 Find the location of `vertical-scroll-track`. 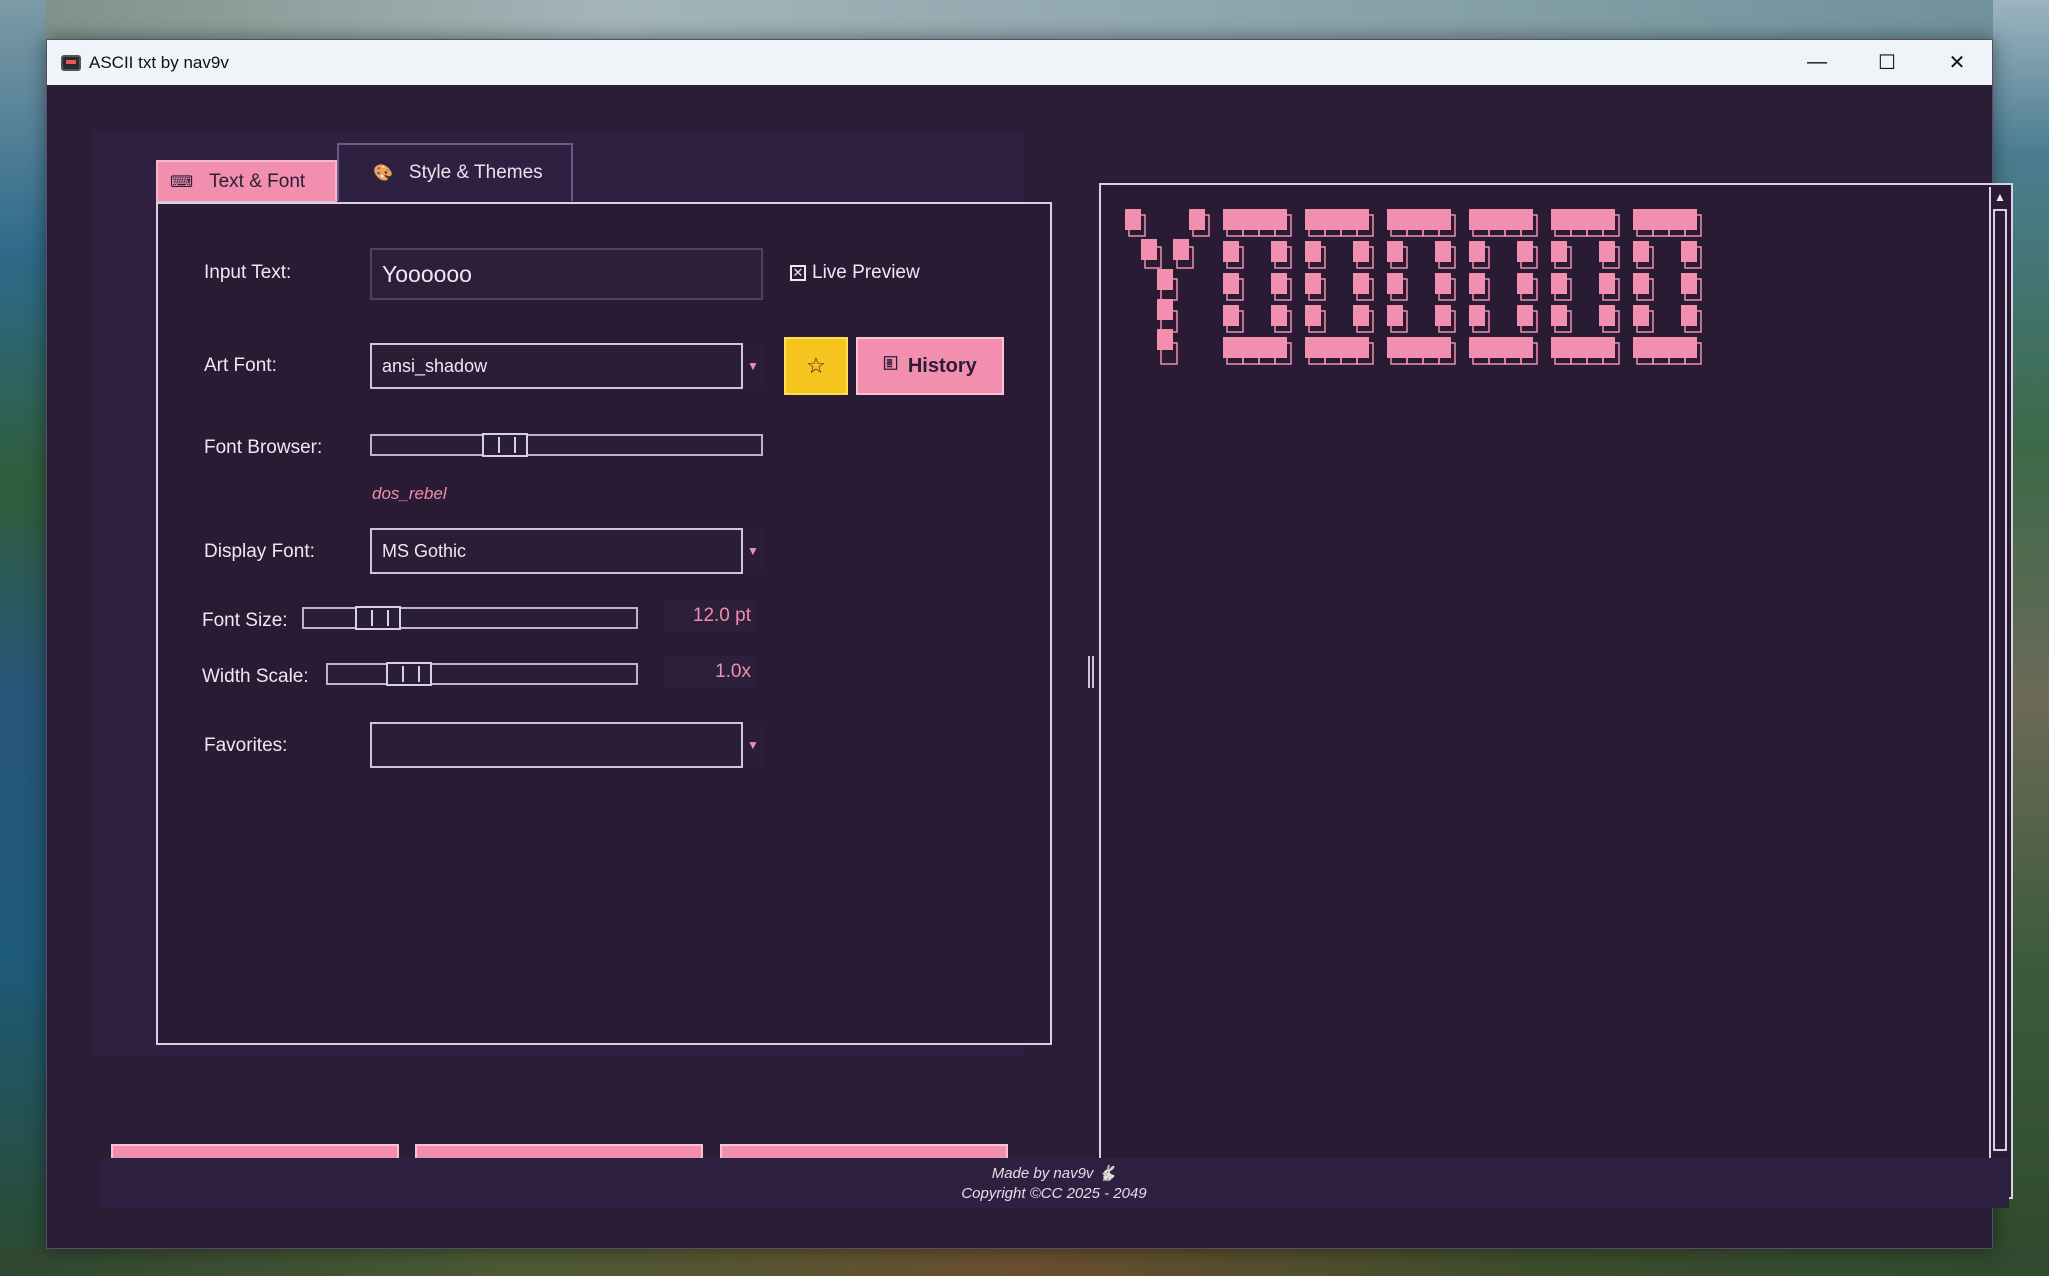

vertical-scroll-track is located at coordinates (2000, 680).